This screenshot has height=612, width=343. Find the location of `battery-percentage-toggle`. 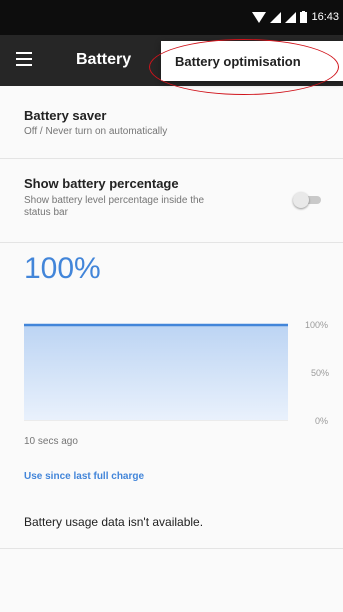

battery-percentage-toggle is located at coordinates (307, 200).